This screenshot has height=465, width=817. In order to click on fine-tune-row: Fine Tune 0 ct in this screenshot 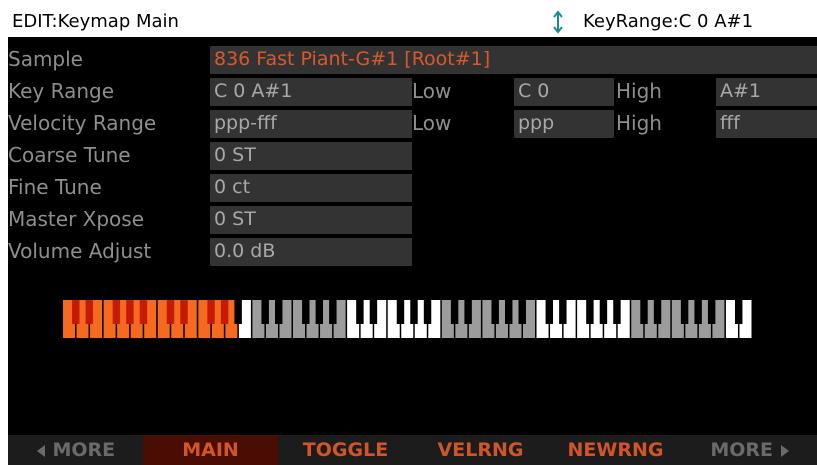, I will do `click(412, 187)`.